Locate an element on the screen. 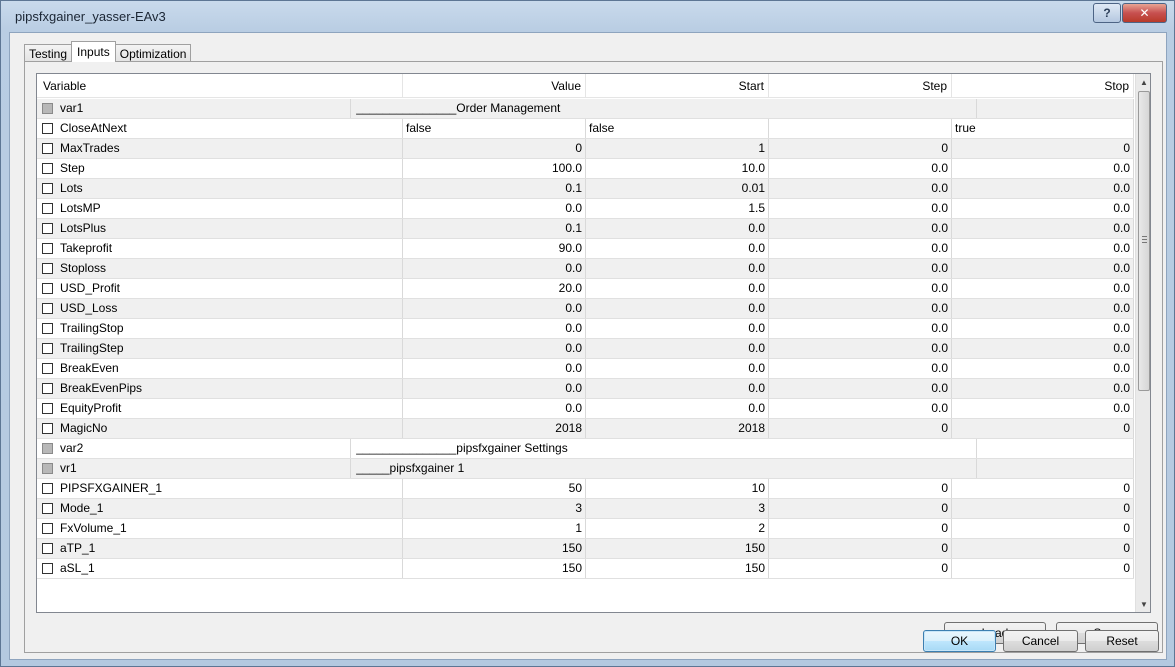 The height and width of the screenshot is (667, 1175). value-cell: 3 is located at coordinates (494, 508).